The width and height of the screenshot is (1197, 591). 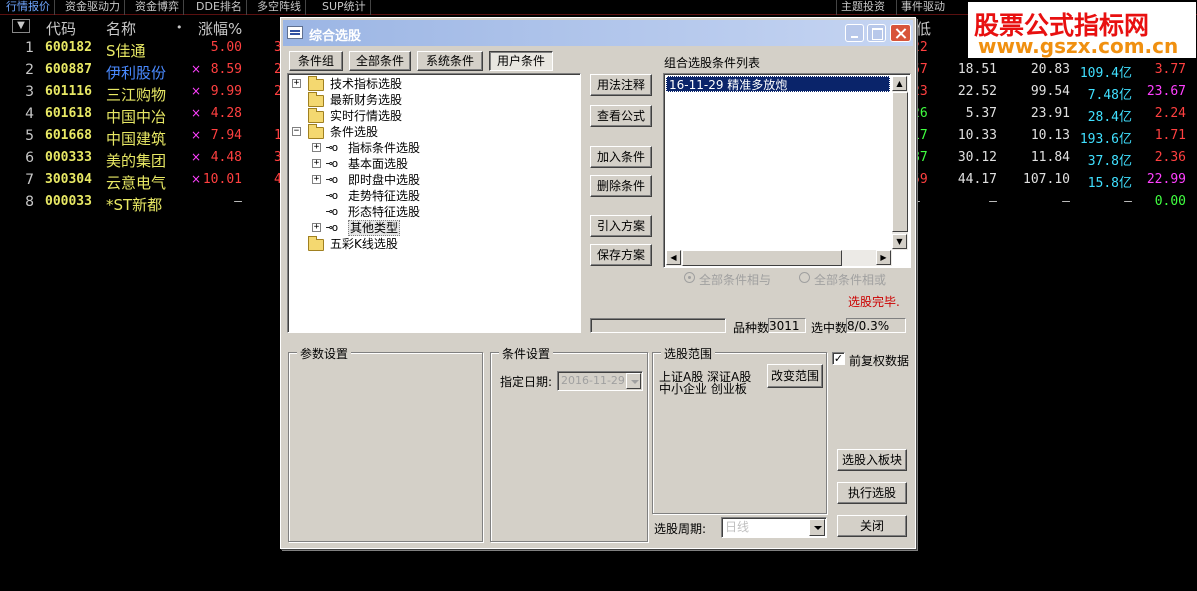 I want to click on period-dropdown-icon, so click(x=817, y=527).